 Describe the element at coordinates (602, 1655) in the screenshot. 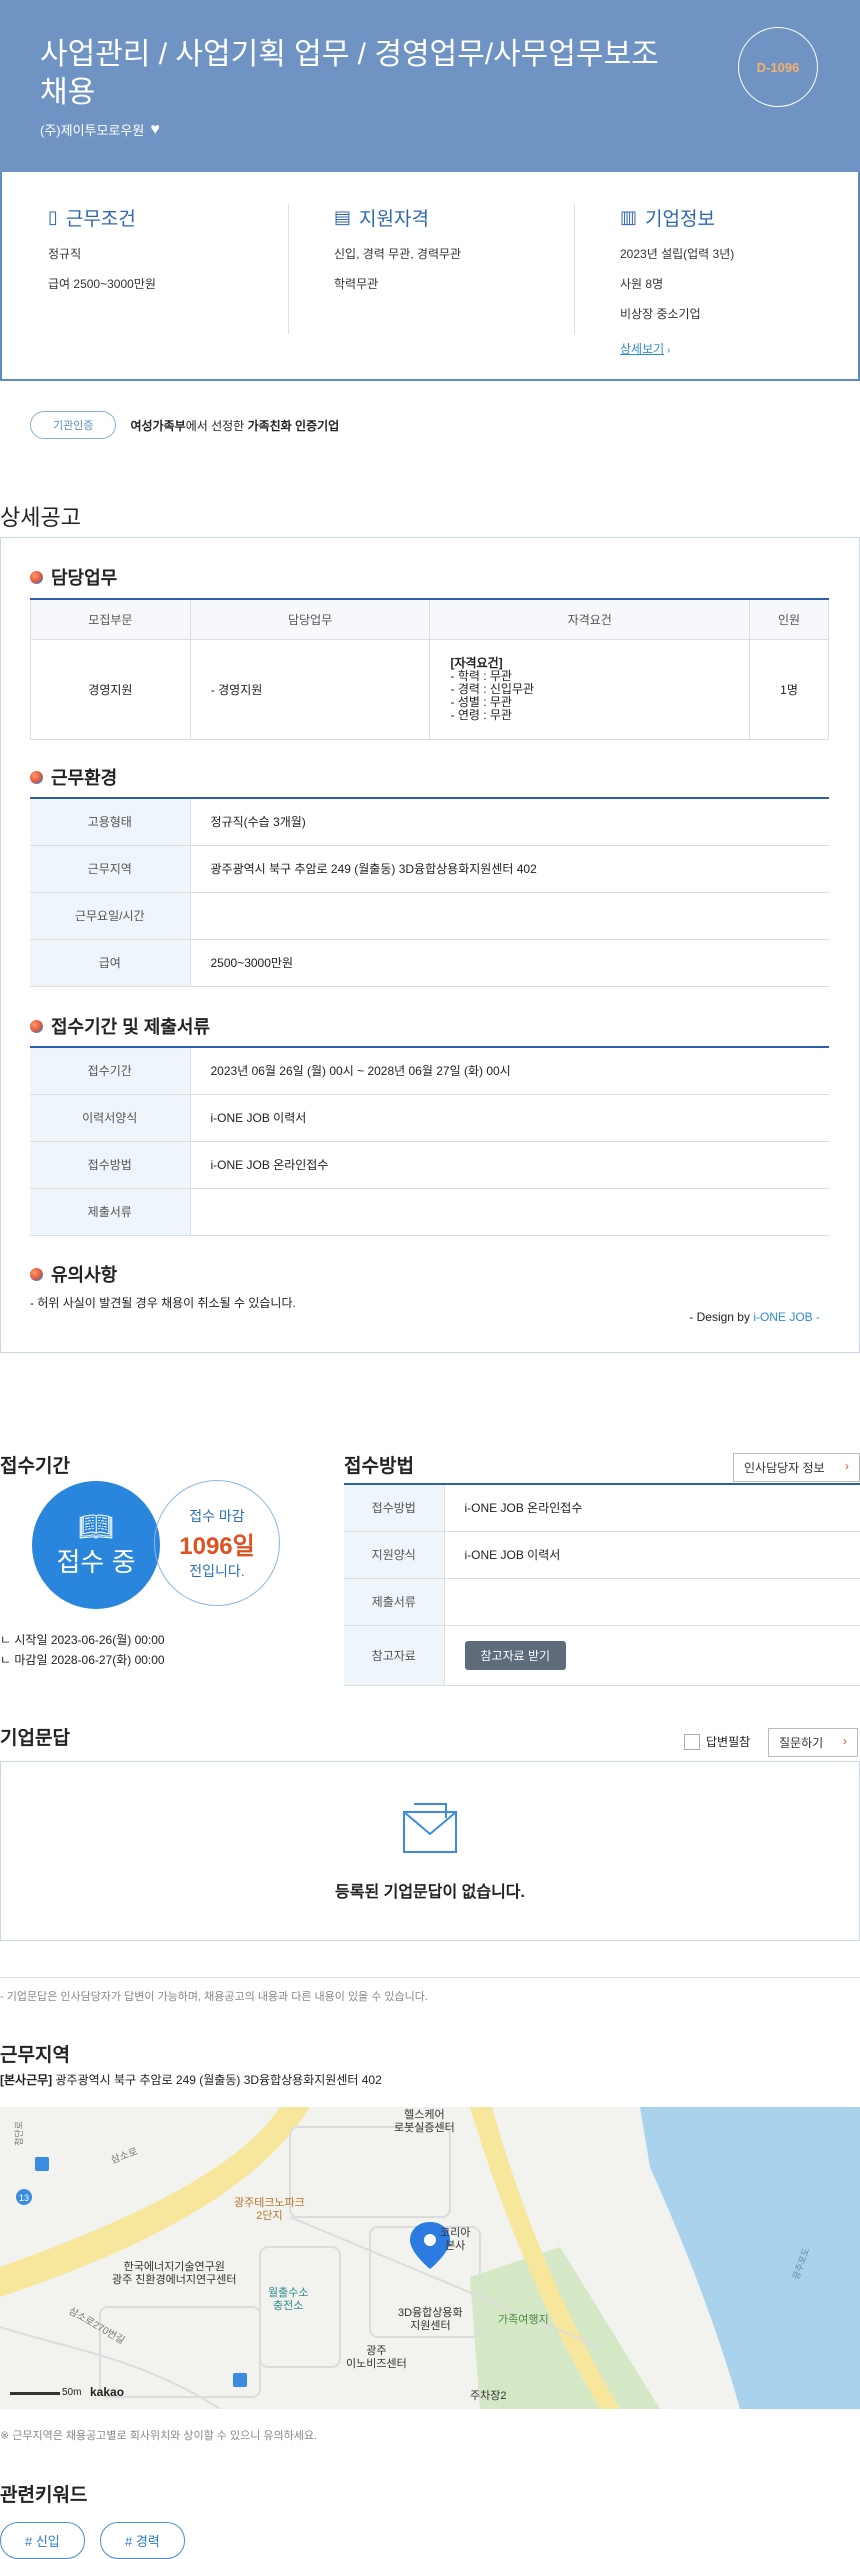

I see `table-row: 참고자료 참고자료 받기` at that location.